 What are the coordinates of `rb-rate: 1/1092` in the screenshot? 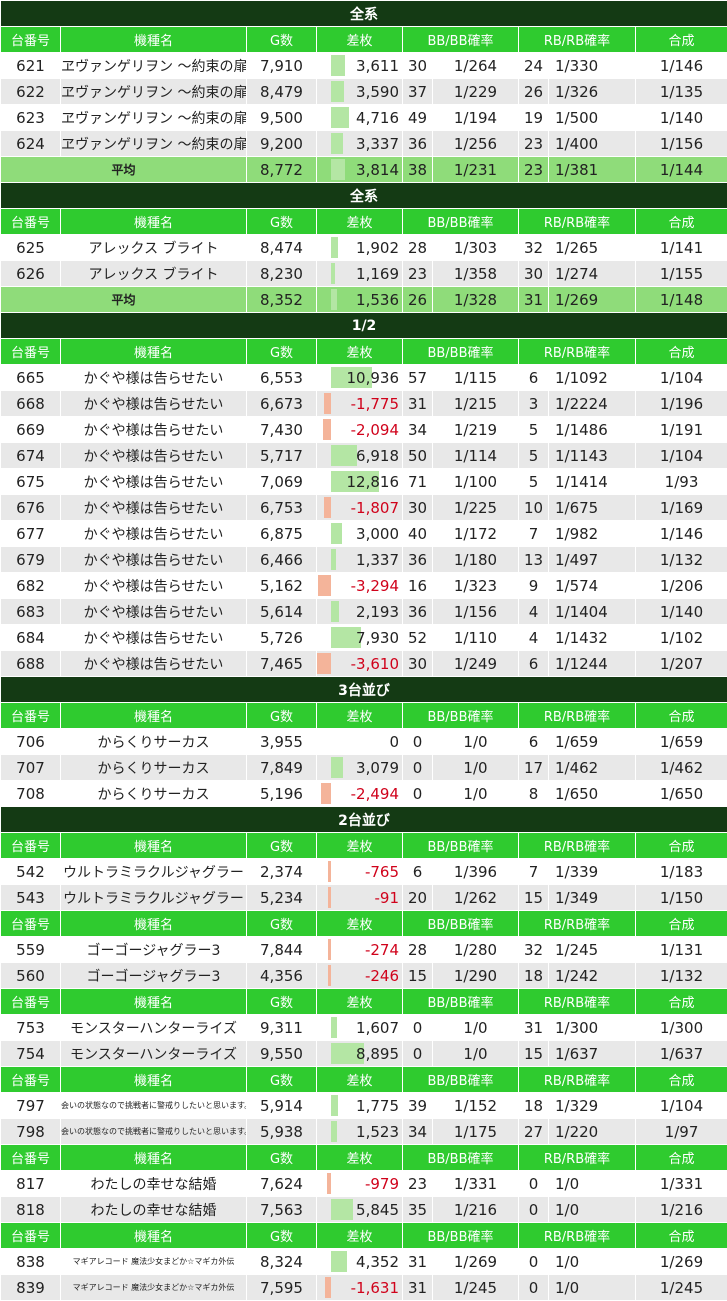 It's located at (592, 378).